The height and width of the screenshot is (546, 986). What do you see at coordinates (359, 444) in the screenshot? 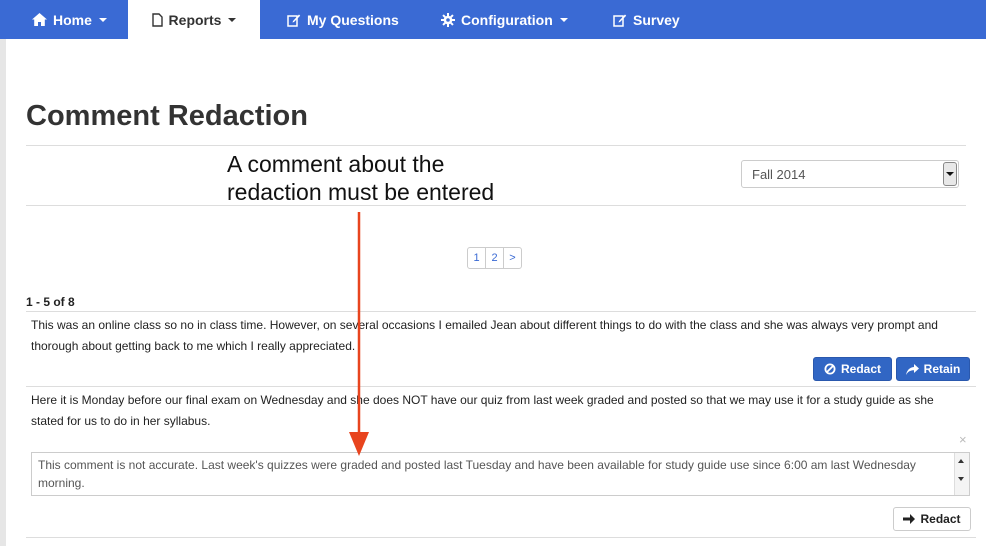
I see `arrow-head` at bounding box center [359, 444].